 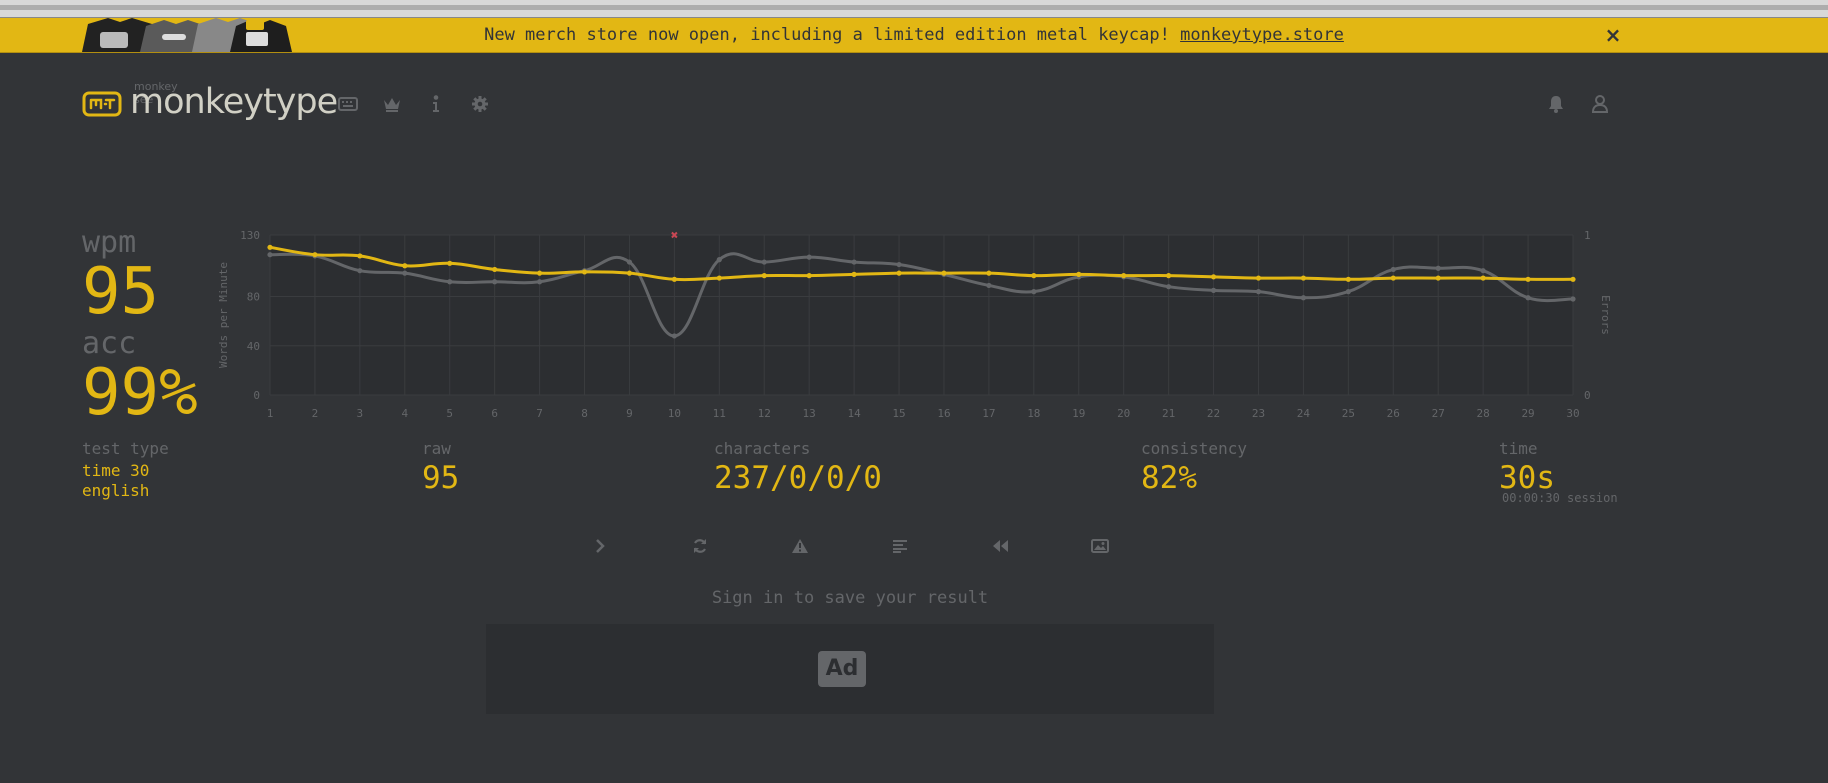 What do you see at coordinates (348, 104) in the screenshot?
I see `keyboard-icon` at bounding box center [348, 104].